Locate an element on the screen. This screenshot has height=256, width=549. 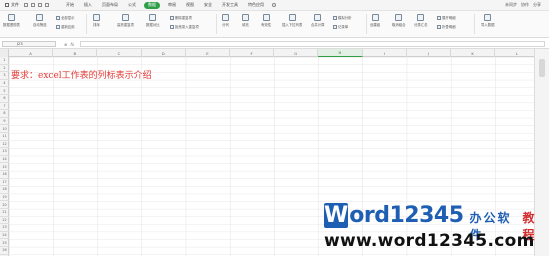
what-if-button: 模拟分析 is located at coordinates (342, 17).